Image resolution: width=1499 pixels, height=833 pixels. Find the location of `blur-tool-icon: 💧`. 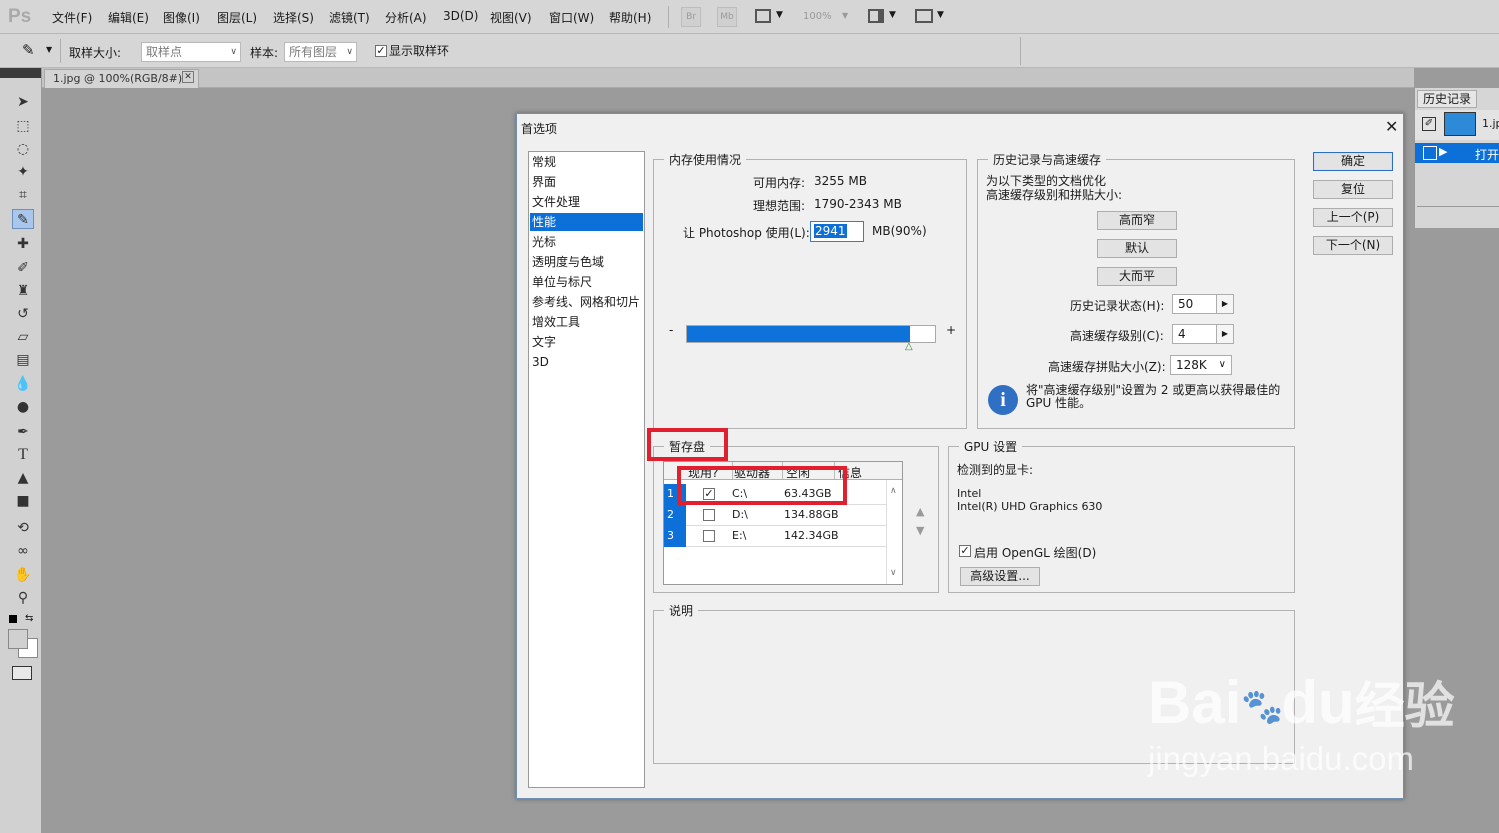

blur-tool-icon: 💧 is located at coordinates (23, 384).